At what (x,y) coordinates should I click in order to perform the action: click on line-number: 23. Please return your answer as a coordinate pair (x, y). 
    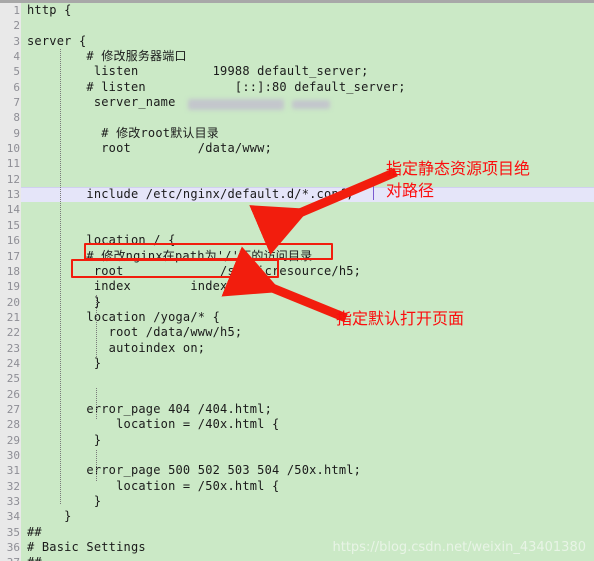
    Looking at the image, I should click on (13, 348).